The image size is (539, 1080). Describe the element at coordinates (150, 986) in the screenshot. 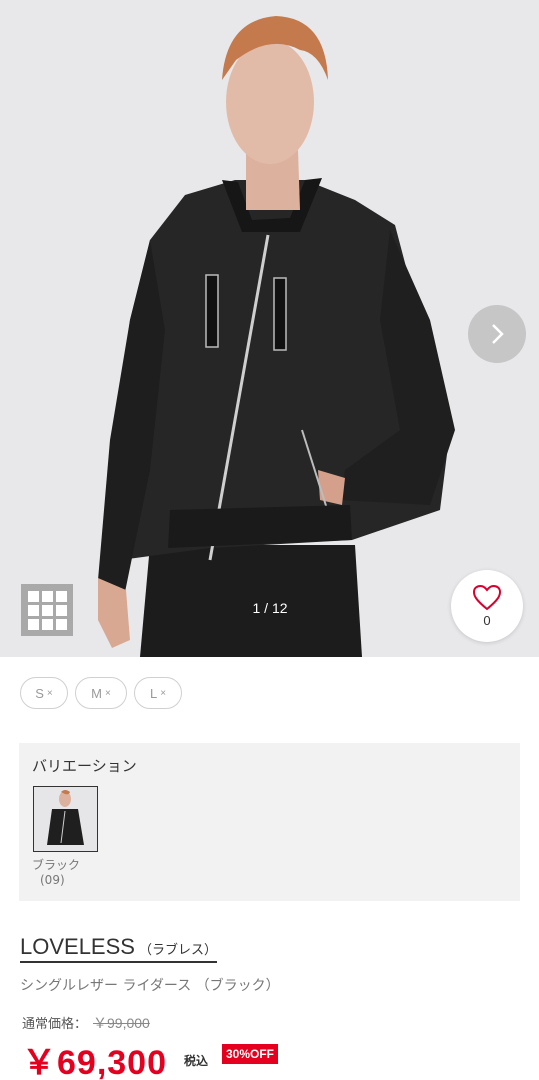

I see `product-name: シングルレザー ライダース （ブラック）` at that location.